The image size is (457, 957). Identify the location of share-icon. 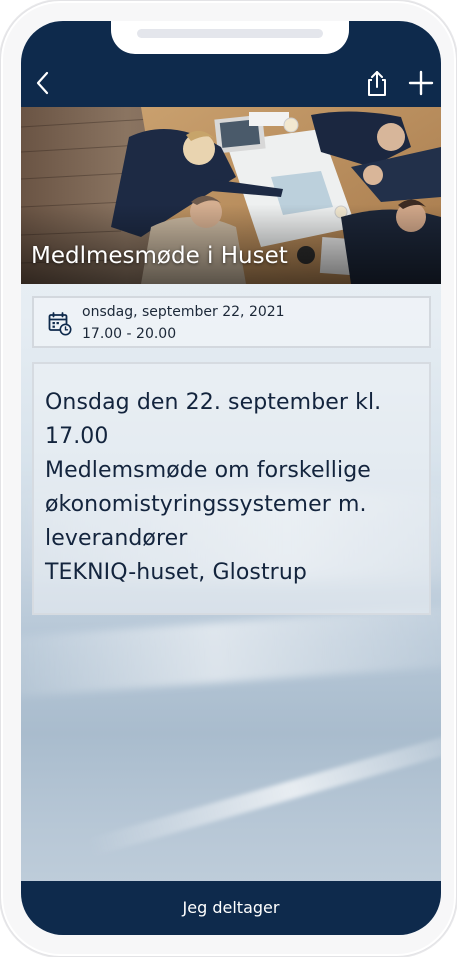
(377, 83).